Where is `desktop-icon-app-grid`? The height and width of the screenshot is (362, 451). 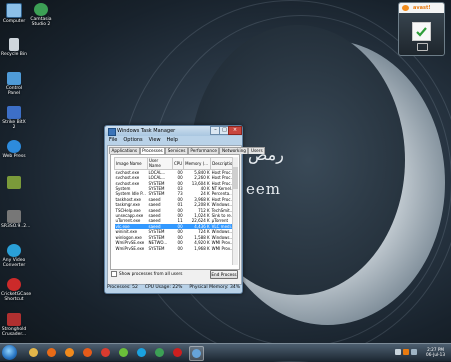
desktop-icon-app-grid is located at coordinates (14, 183).